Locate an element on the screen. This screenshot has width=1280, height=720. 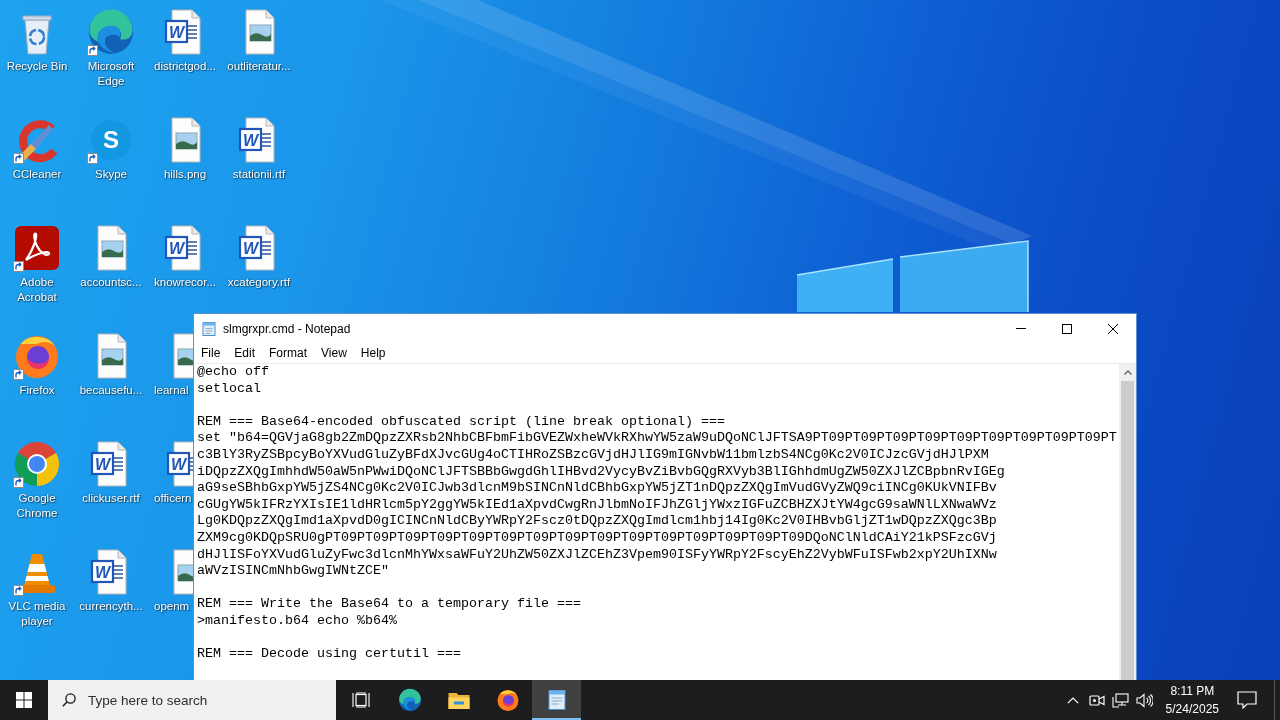
desktop-icon-label: stationii.rtf is located at coordinates (259, 174).